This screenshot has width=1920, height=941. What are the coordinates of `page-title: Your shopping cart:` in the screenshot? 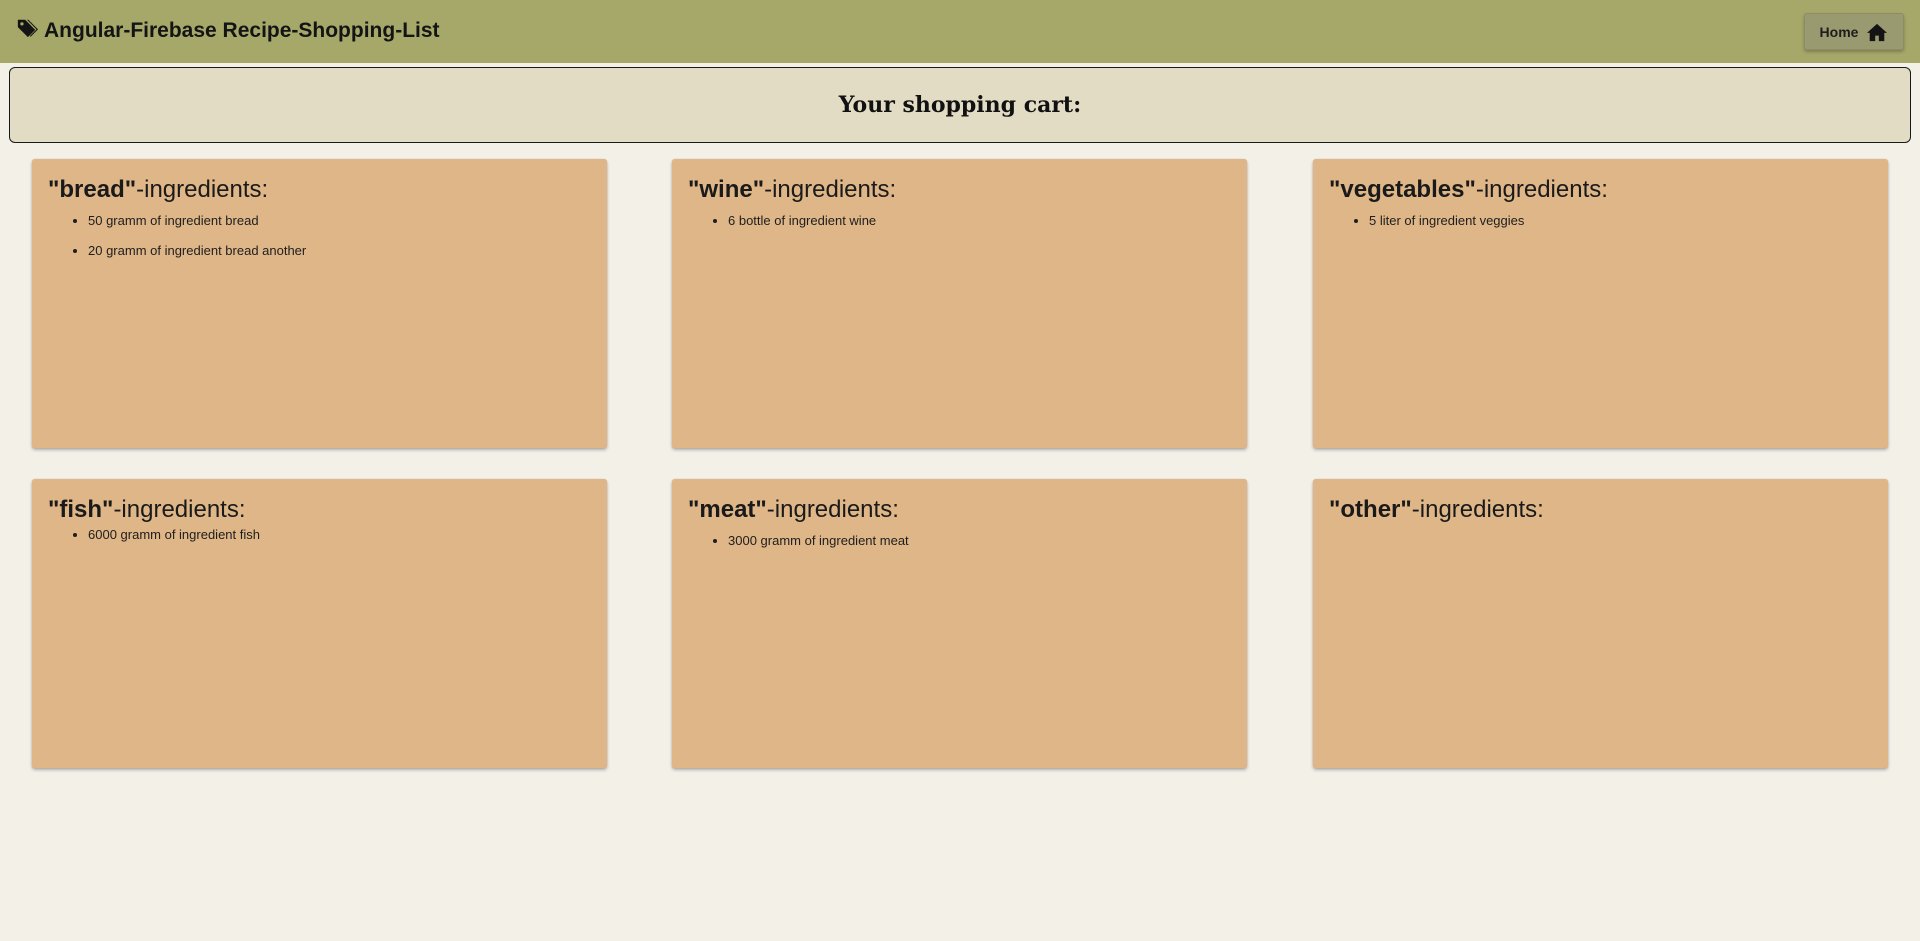 It's located at (960, 105).